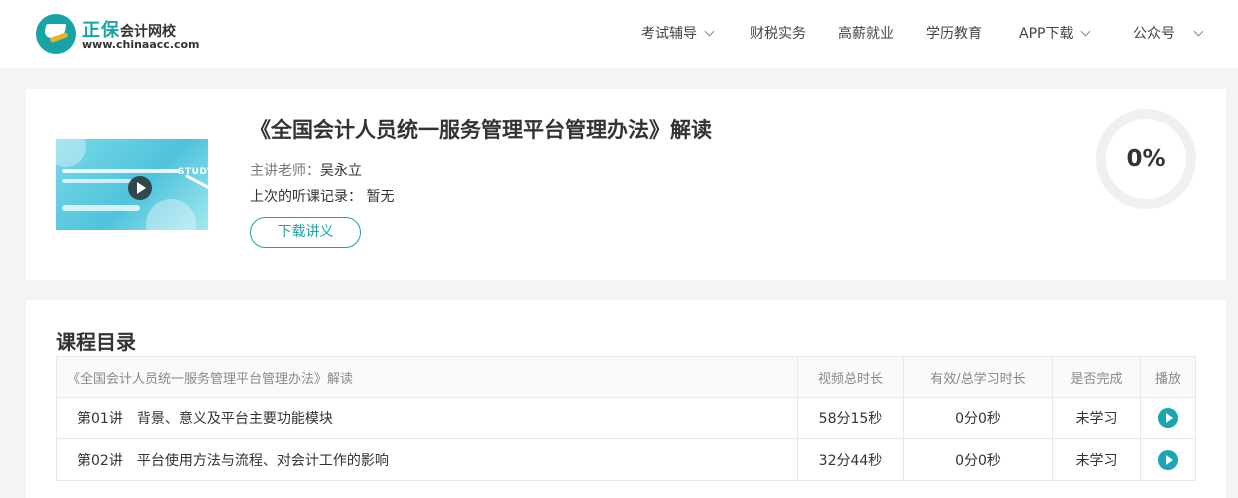 The width and height of the screenshot is (1238, 498). Describe the element at coordinates (850, 377) in the screenshot. I see `header-video-duration: 视频总时长` at that location.